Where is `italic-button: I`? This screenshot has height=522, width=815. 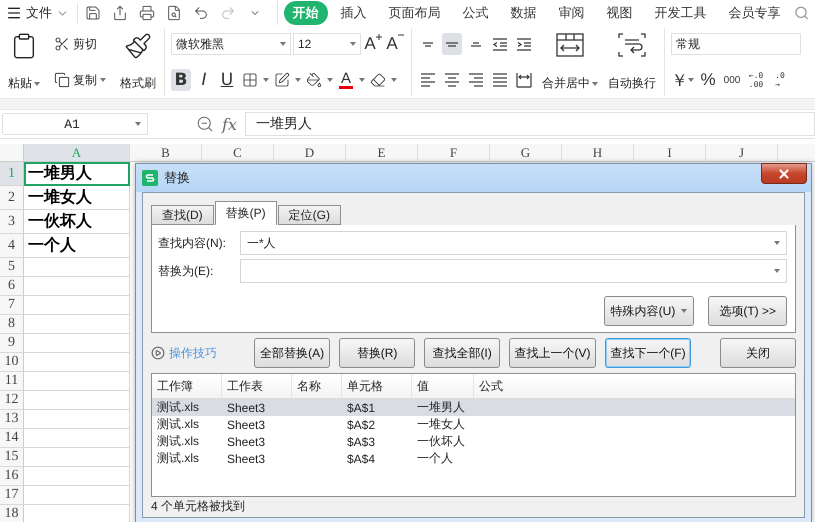 italic-button: I is located at coordinates (204, 80).